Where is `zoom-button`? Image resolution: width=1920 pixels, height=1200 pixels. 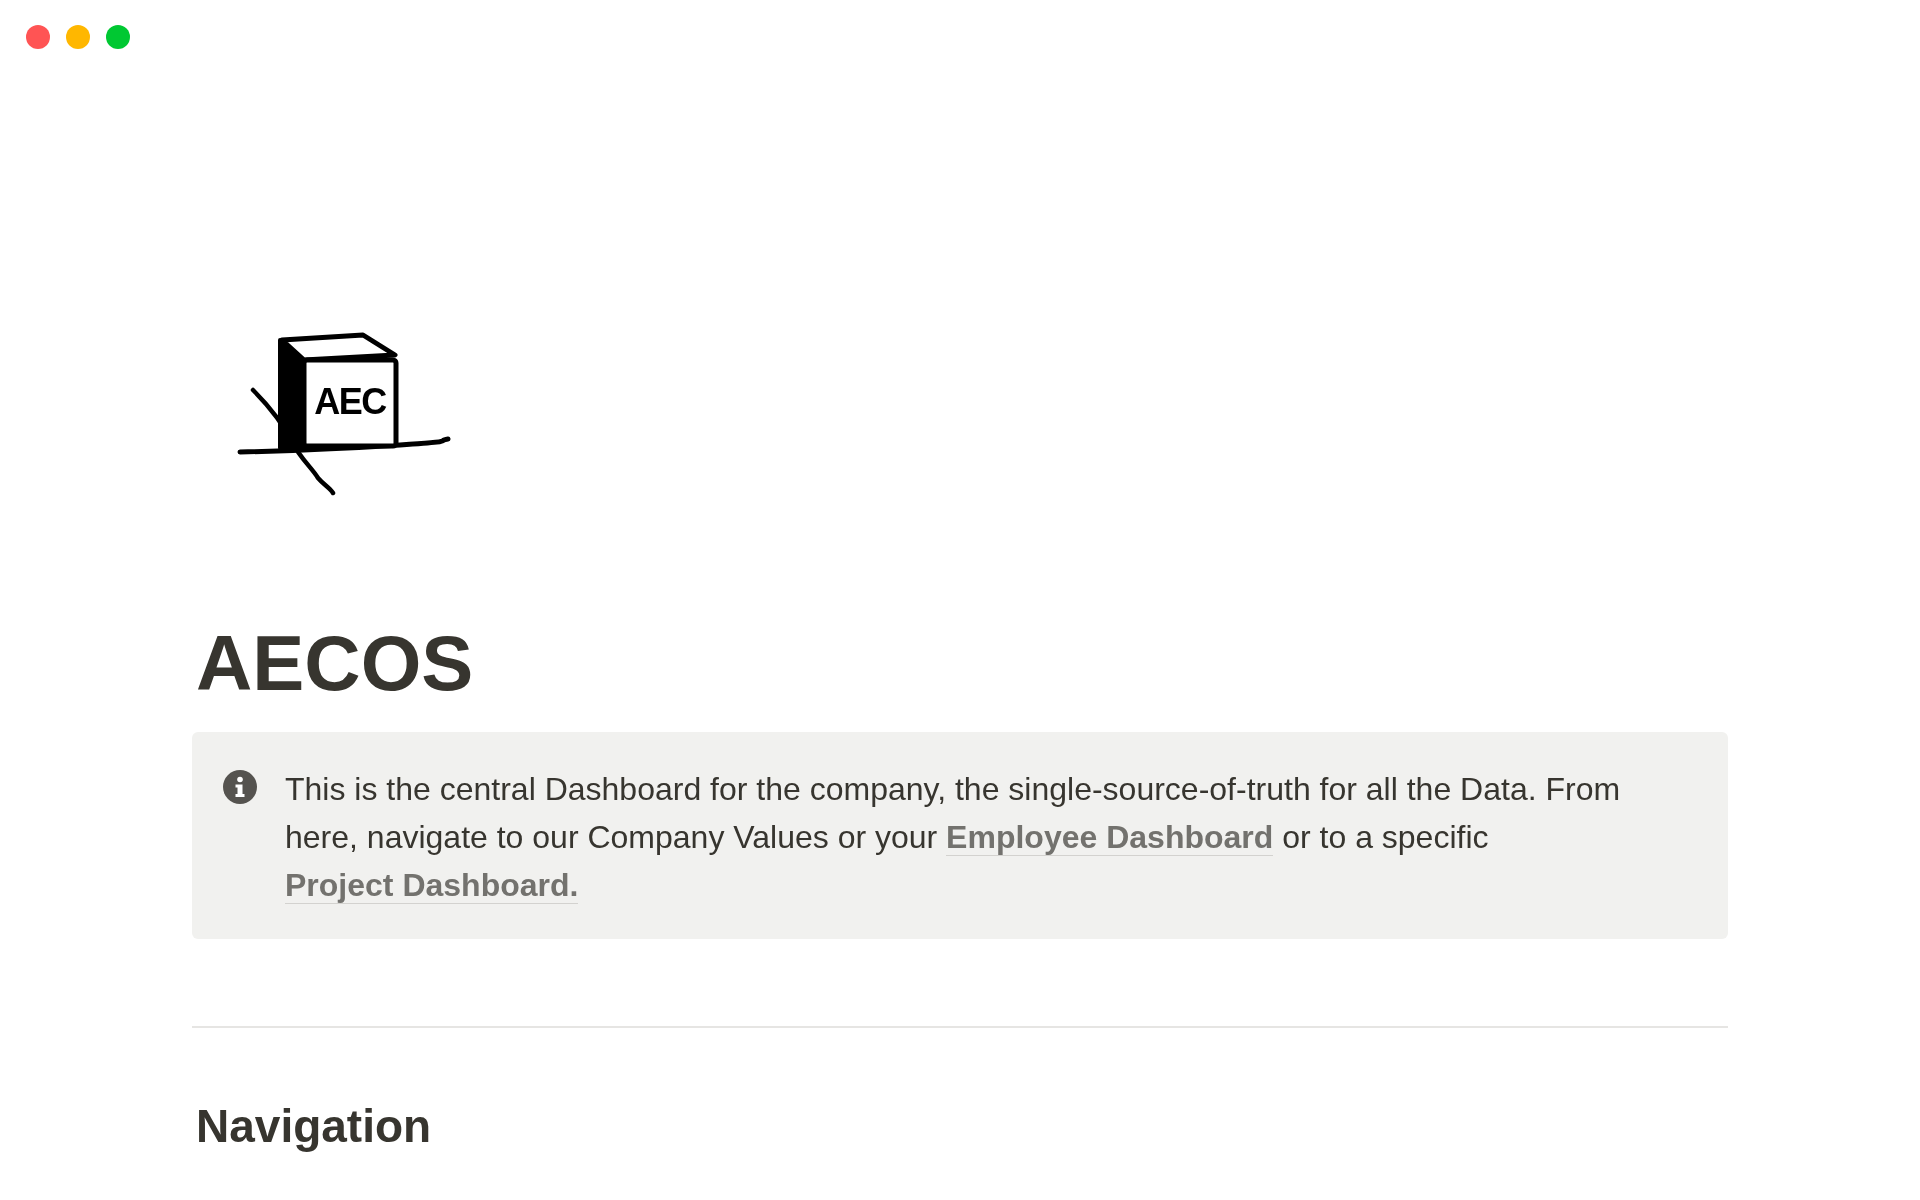
zoom-button is located at coordinates (118, 37).